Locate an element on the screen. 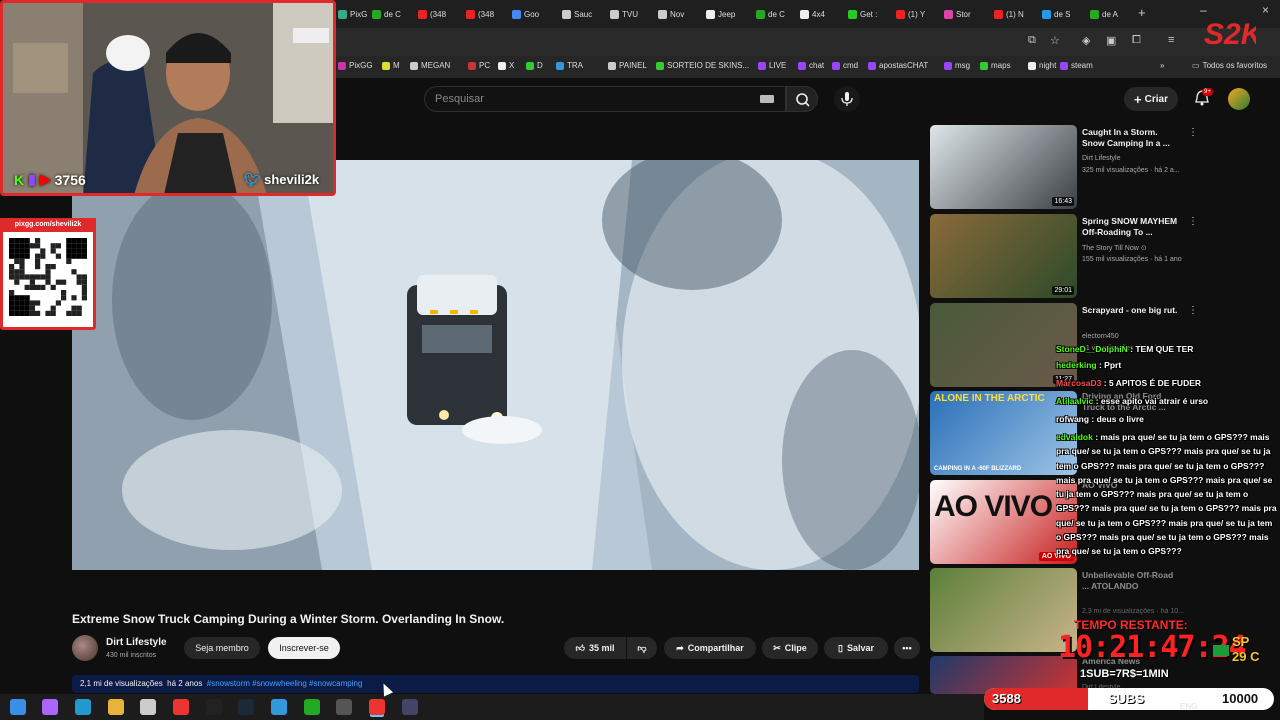 The height and width of the screenshot is (720, 1280). browser-tab: de A is located at coordinates (1112, 14).